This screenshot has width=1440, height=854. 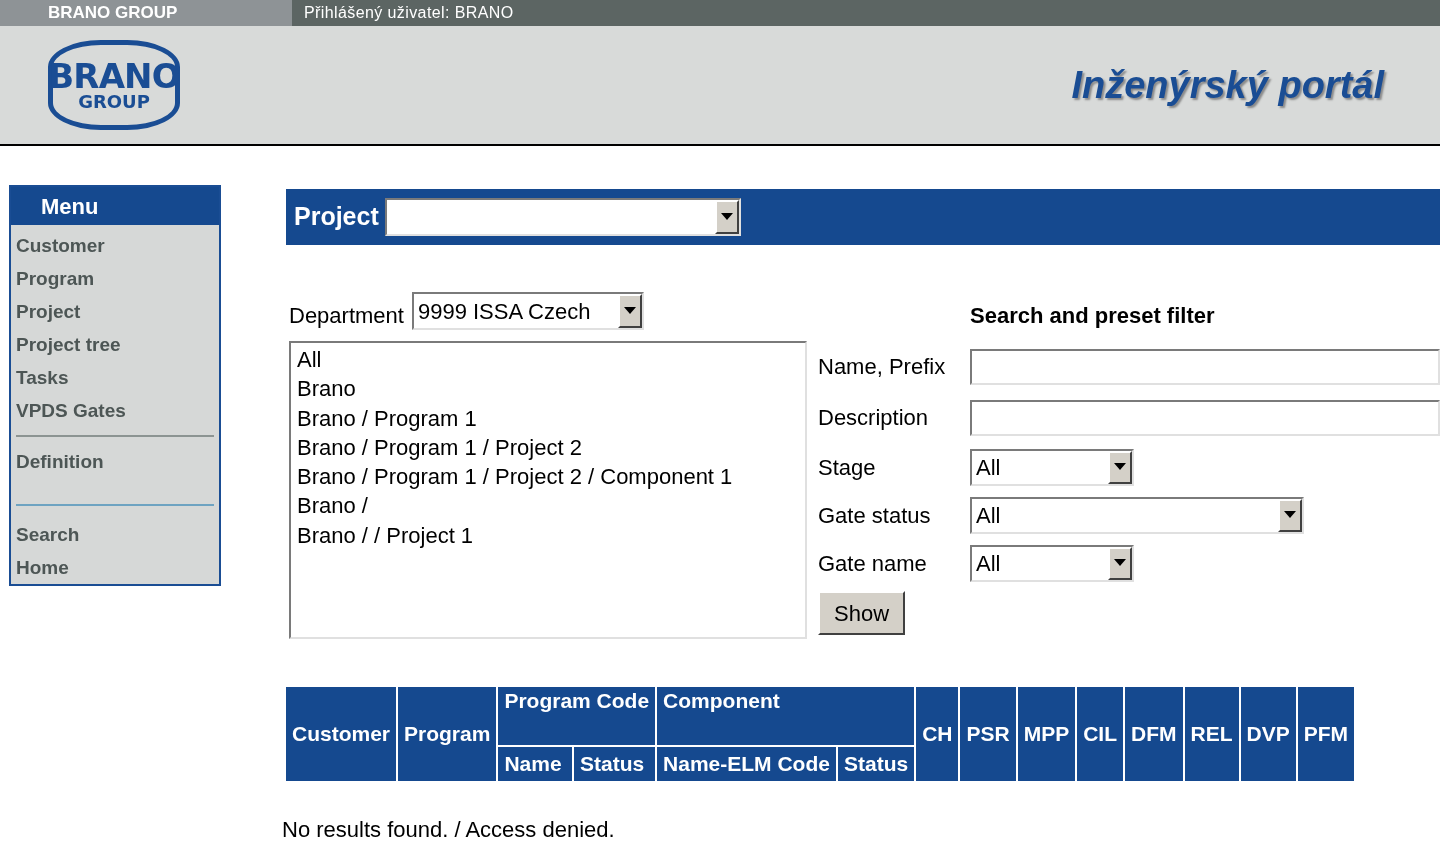 What do you see at coordinates (535, 764) in the screenshot?
I see `column-header: Name` at bounding box center [535, 764].